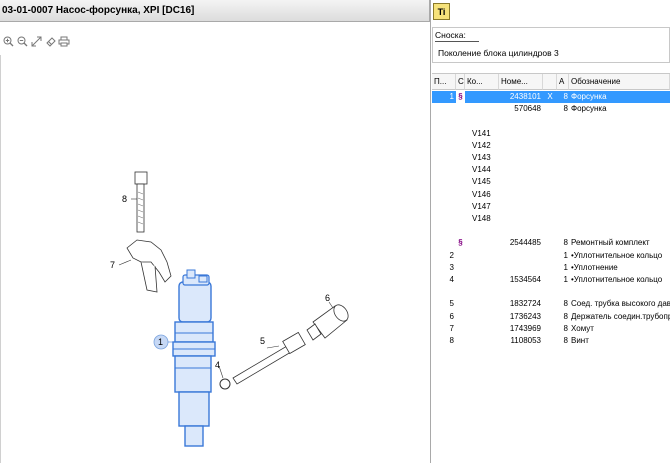 This screenshot has width=670, height=465. What do you see at coordinates (619, 82) in the screenshot?
I see `column-header-designation: Обозначение` at bounding box center [619, 82].